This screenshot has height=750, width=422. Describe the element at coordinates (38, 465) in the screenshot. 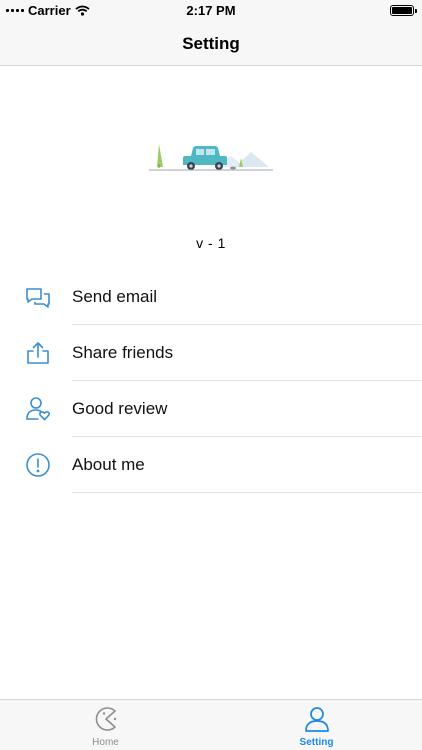

I see `info-icon` at that location.